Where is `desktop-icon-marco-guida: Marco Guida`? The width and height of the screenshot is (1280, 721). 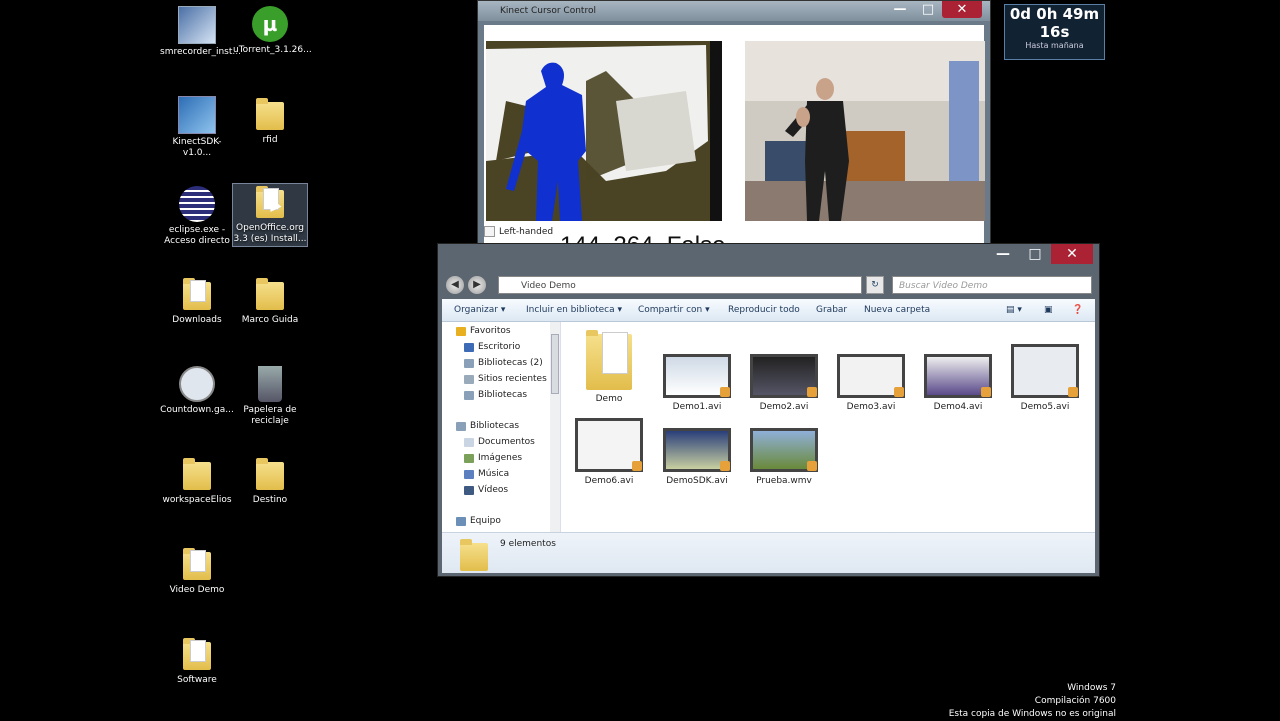
desktop-icon-marco-guida: Marco Guida is located at coordinates (270, 301).